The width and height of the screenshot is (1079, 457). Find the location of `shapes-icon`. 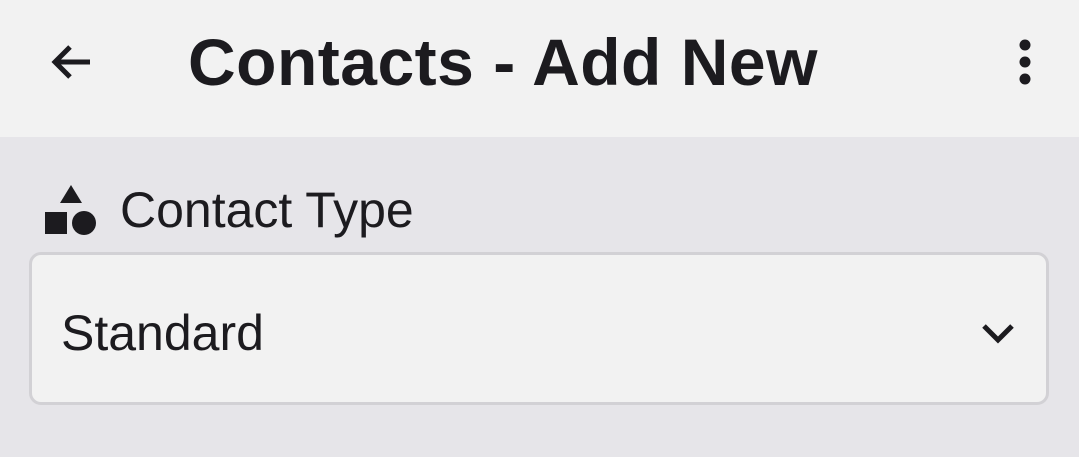

shapes-icon is located at coordinates (70, 210).